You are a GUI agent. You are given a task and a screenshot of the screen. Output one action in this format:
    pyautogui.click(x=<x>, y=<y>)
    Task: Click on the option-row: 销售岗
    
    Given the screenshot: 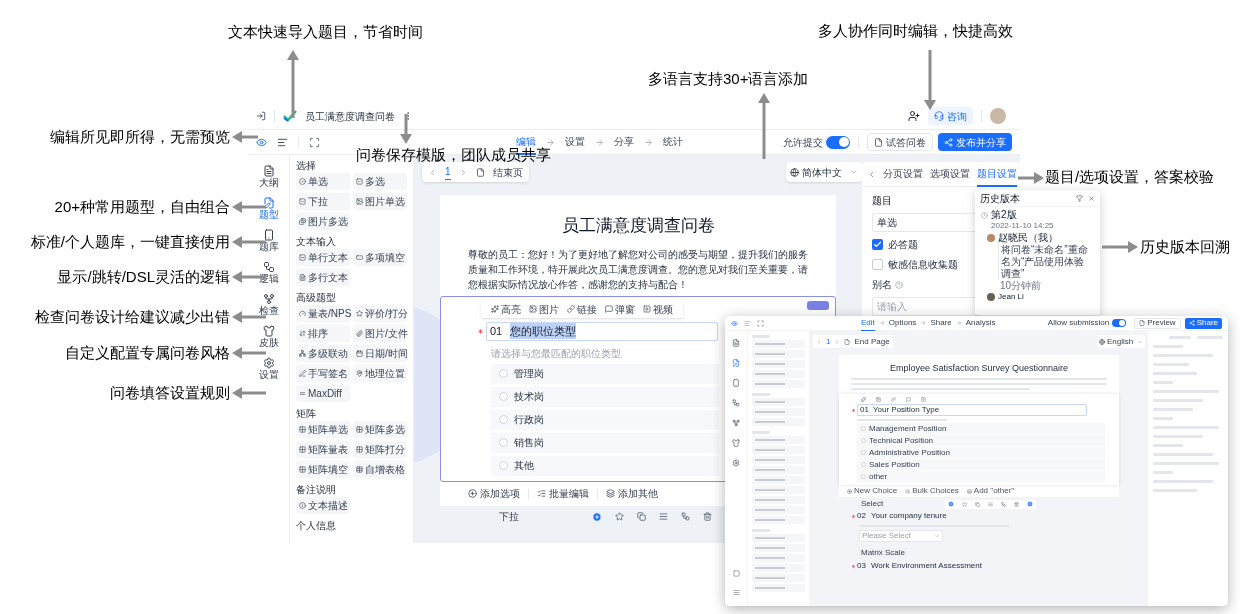 What is the action you would take?
    pyautogui.click(x=605, y=442)
    